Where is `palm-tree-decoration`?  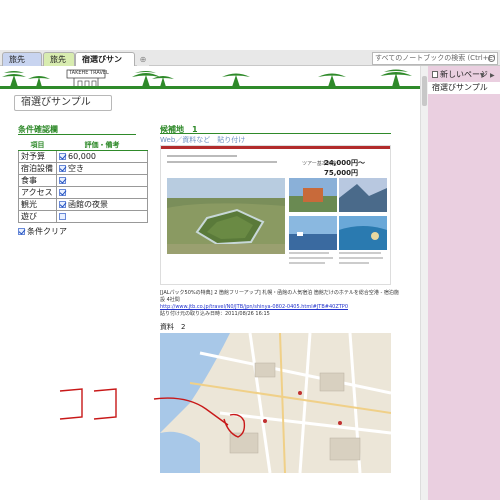
palm-tree-decoration is located at coordinates (207, 77).